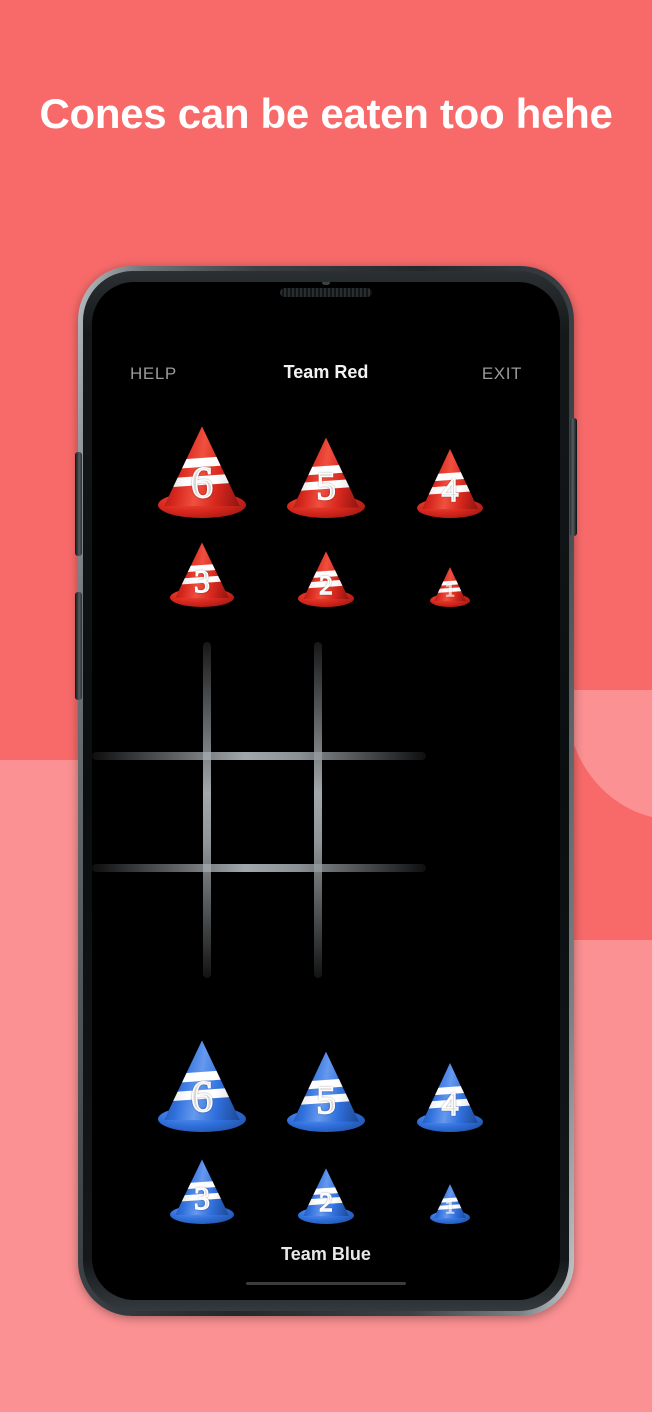 The width and height of the screenshot is (652, 1412). Describe the element at coordinates (326, 113) in the screenshot. I see `page-headline: Cones can be eaten too hehe` at that location.